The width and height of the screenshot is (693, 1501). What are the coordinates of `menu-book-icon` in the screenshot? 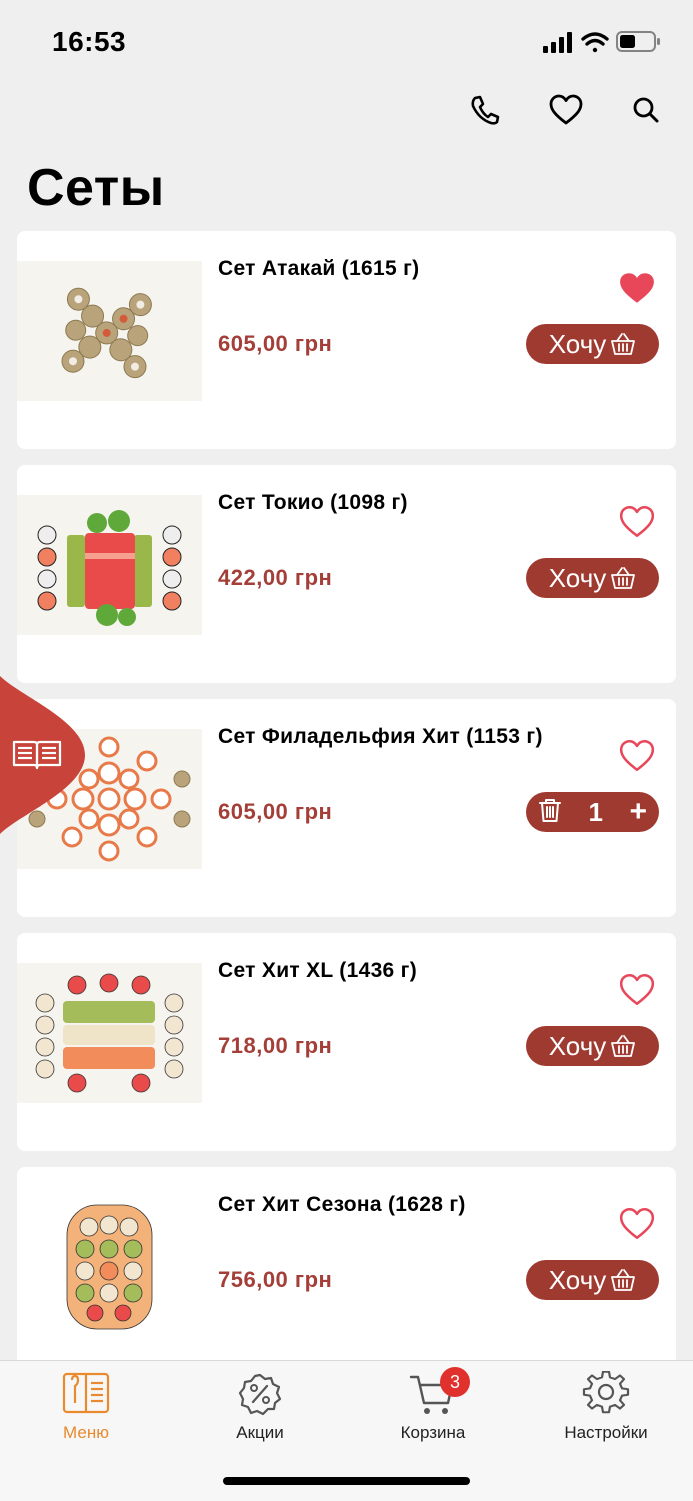 It's located at (86, 1394).